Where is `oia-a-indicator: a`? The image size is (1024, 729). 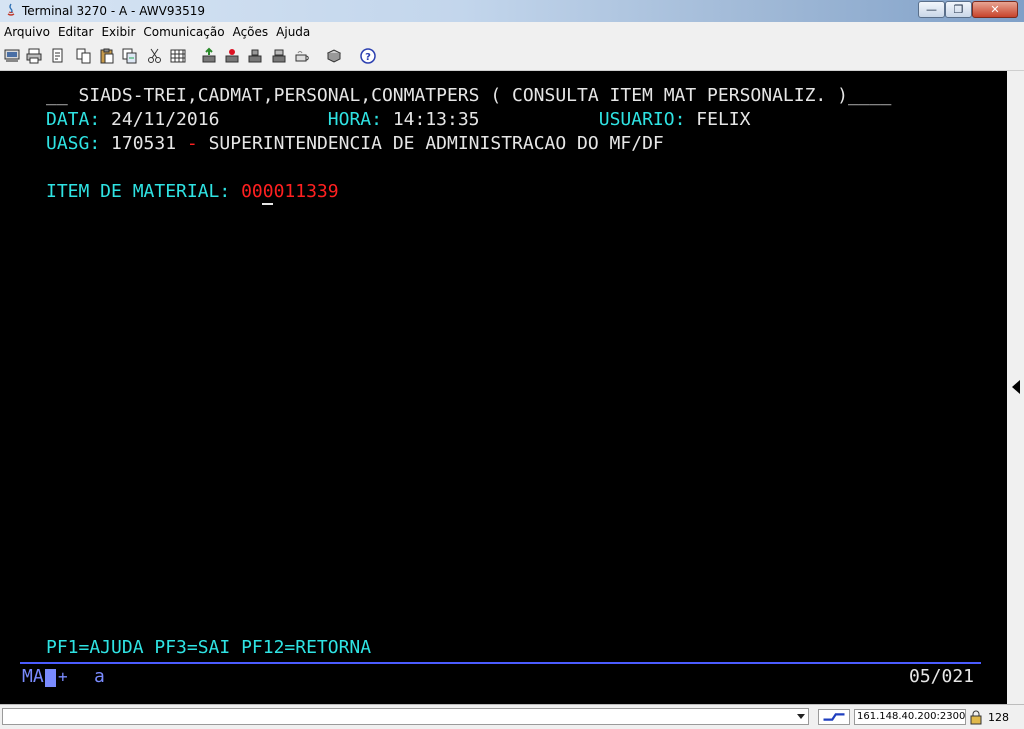 oia-a-indicator: a is located at coordinates (99, 676).